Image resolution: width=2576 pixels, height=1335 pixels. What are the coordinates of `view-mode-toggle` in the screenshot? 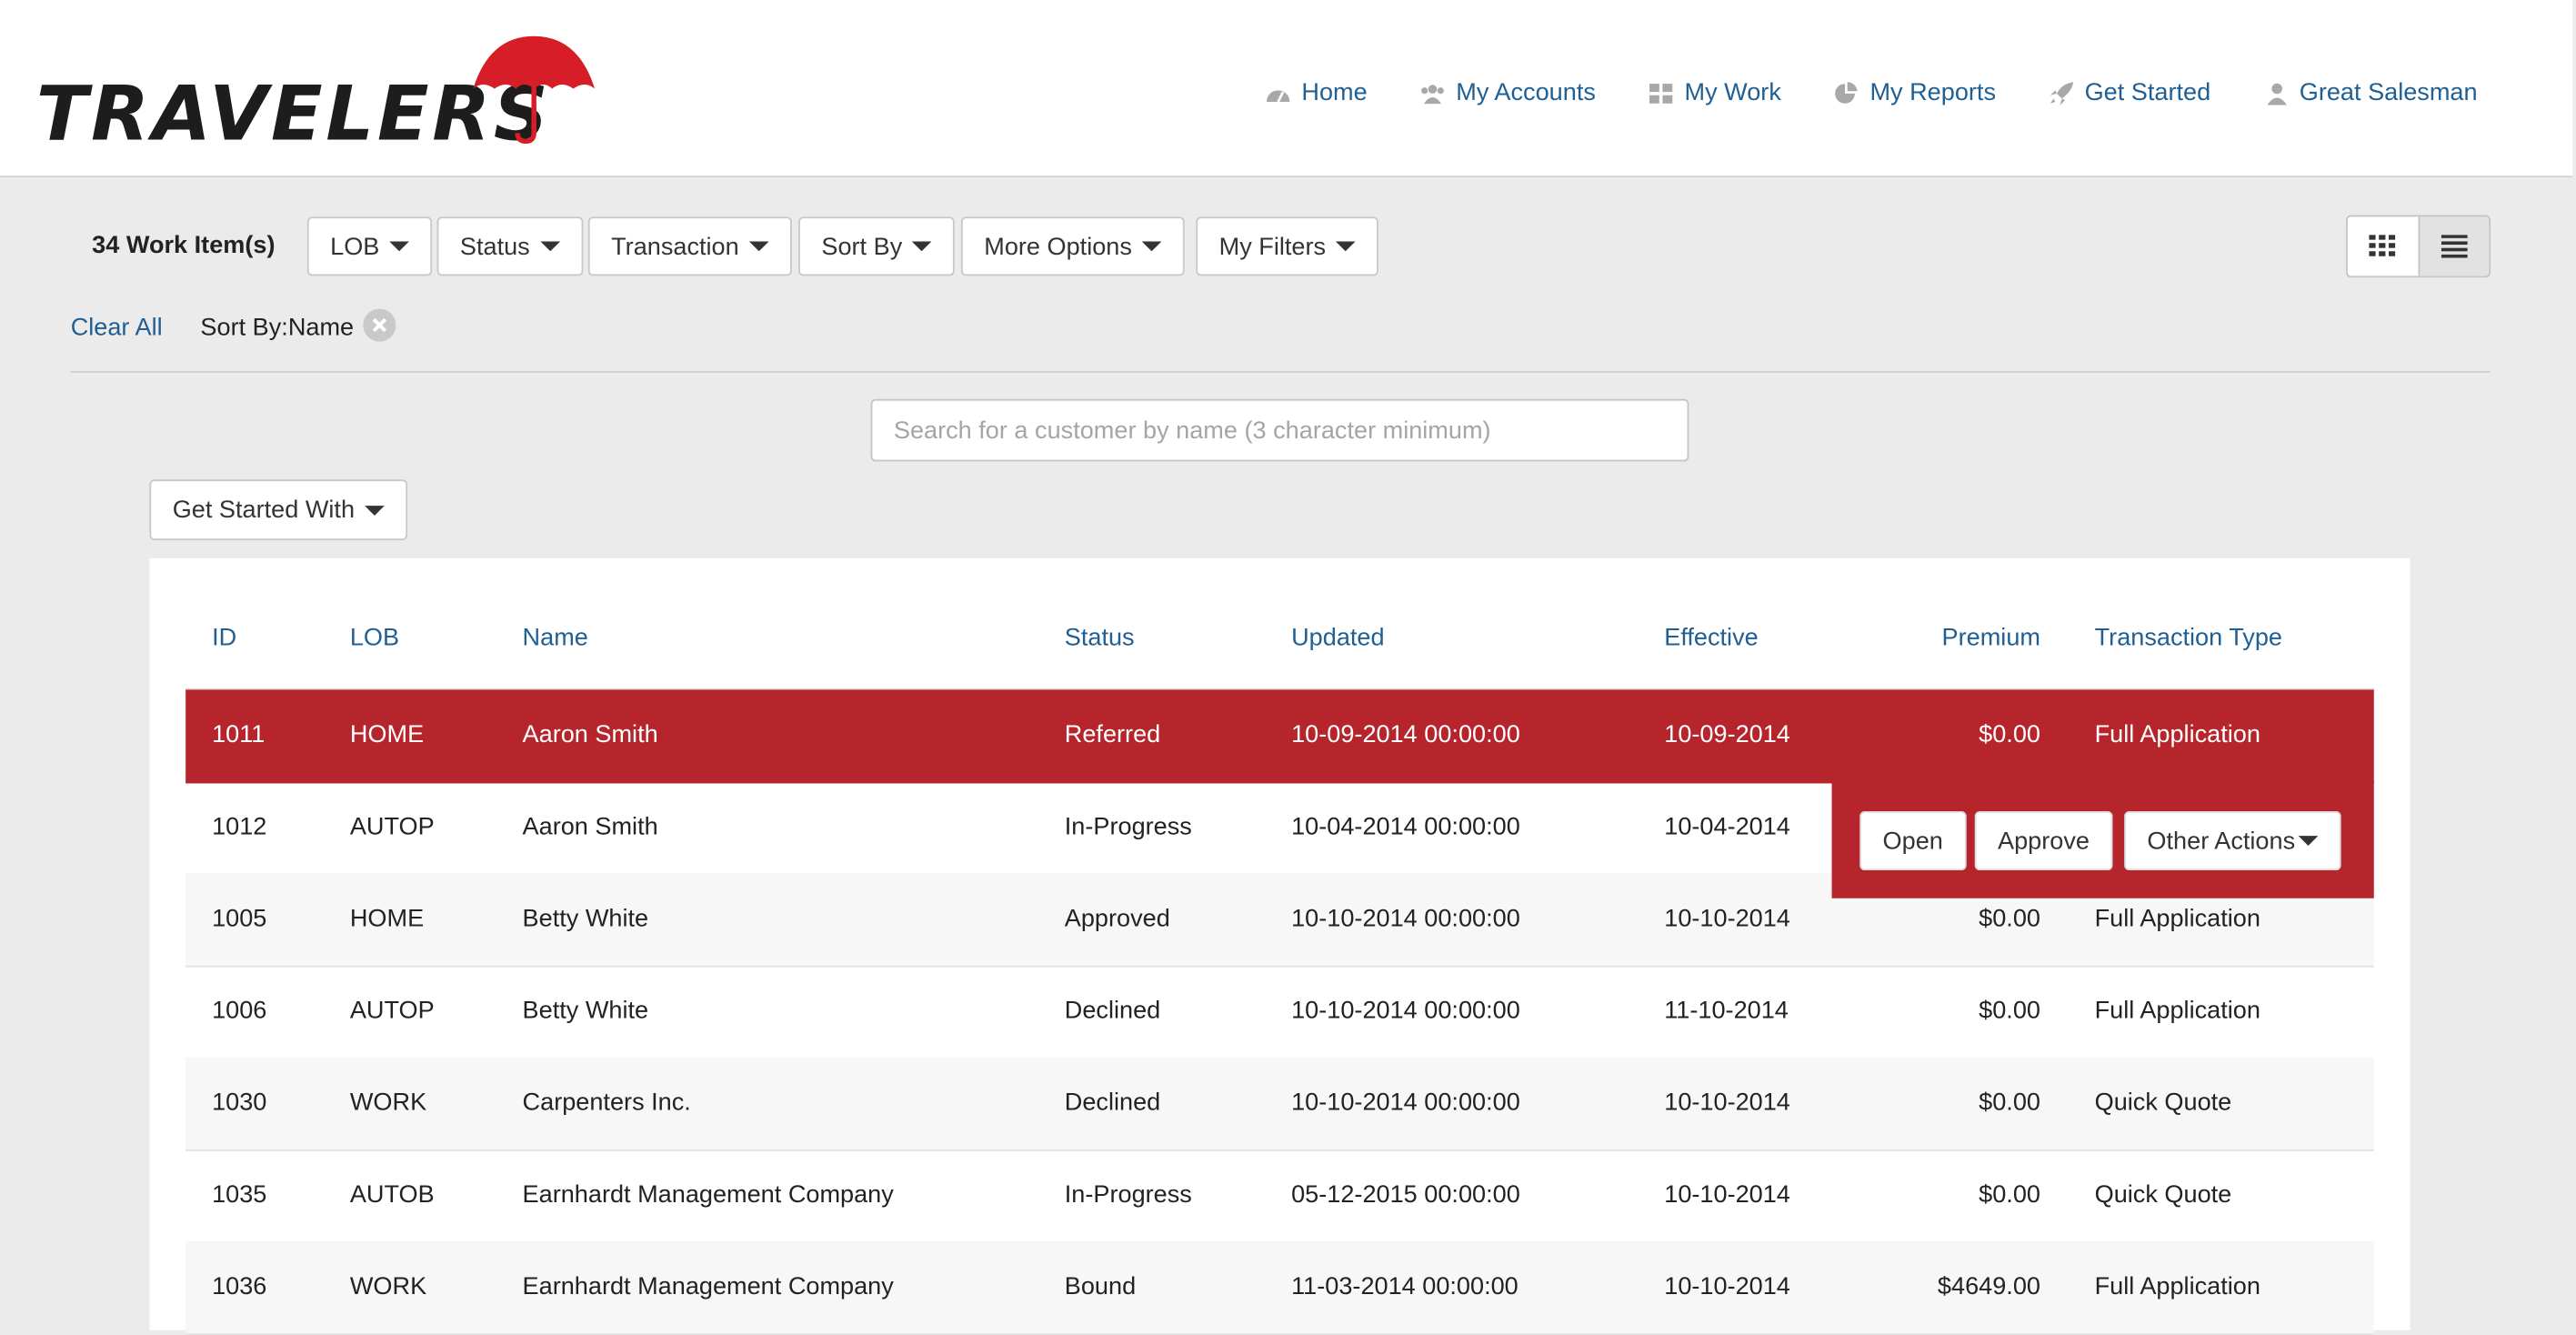 It's located at (2418, 247).